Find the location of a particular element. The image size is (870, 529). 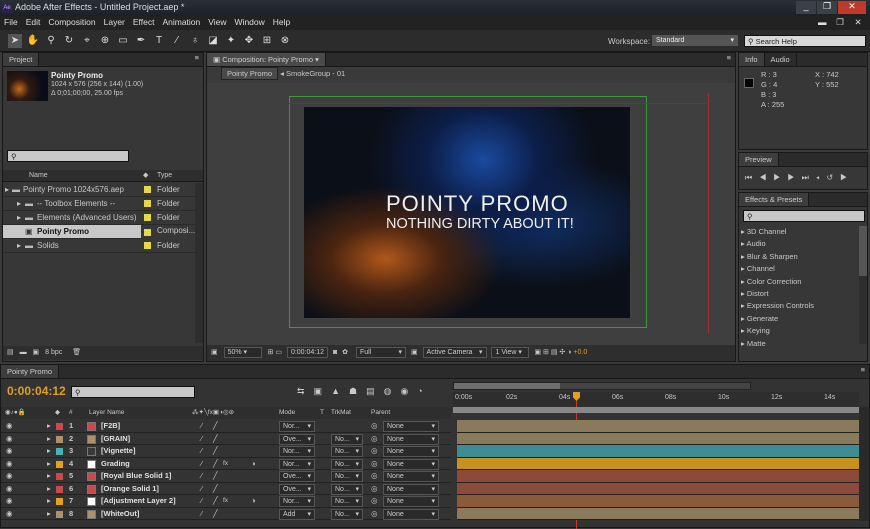

layer-mode-dropdown: Ove... ▾ is located at coordinates (297, 476).